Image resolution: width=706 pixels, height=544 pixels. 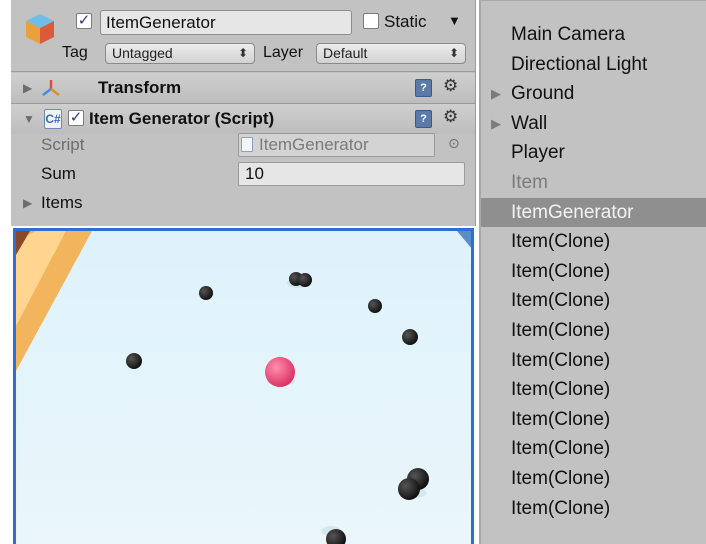 I want to click on hierarchy-item: Main Camera, so click(x=593, y=34).